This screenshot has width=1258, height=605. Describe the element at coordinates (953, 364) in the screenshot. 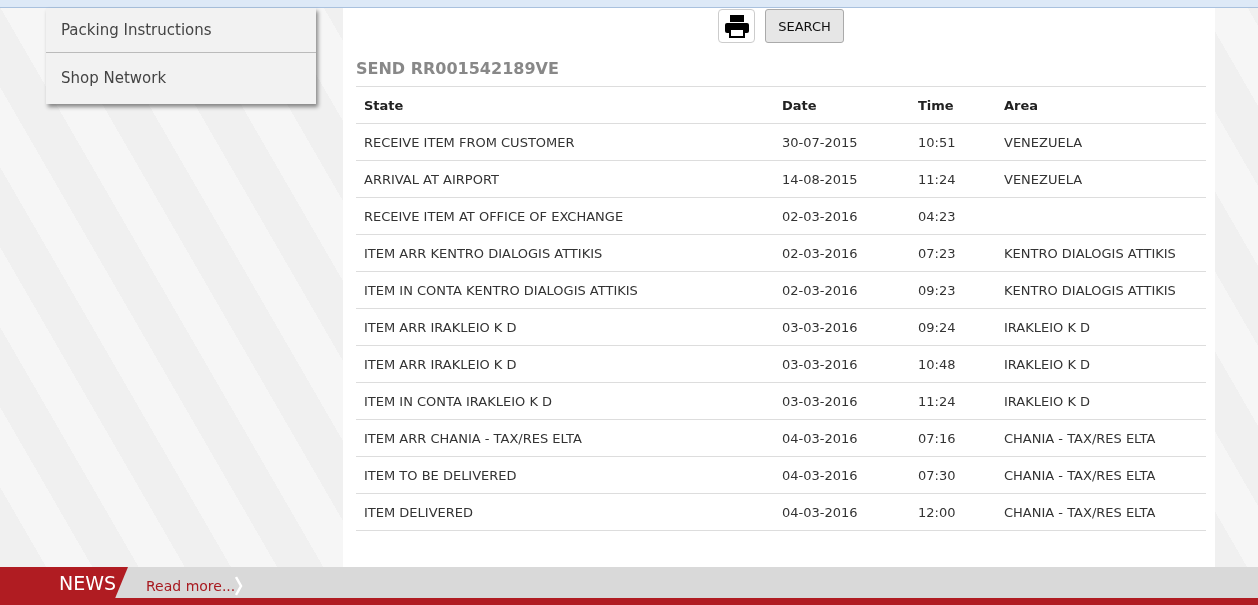

I see `table-cell: 10:48` at that location.